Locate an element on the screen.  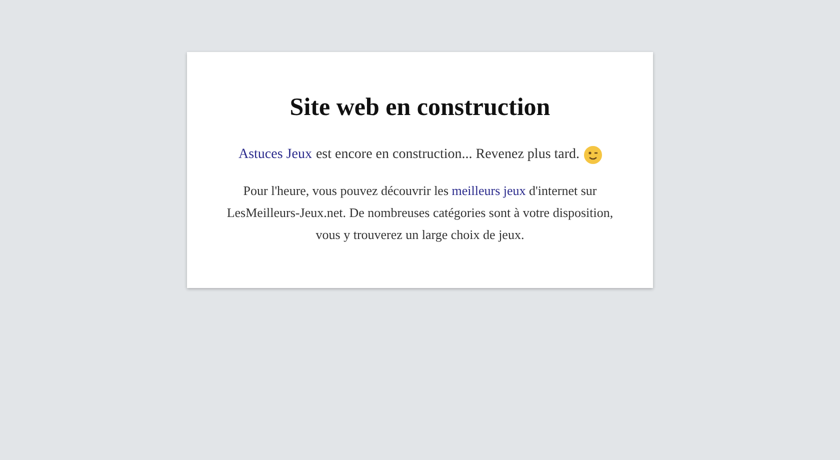
intro-text: est encore en construction... Revenez plus tard. is located at coordinates (448, 155).